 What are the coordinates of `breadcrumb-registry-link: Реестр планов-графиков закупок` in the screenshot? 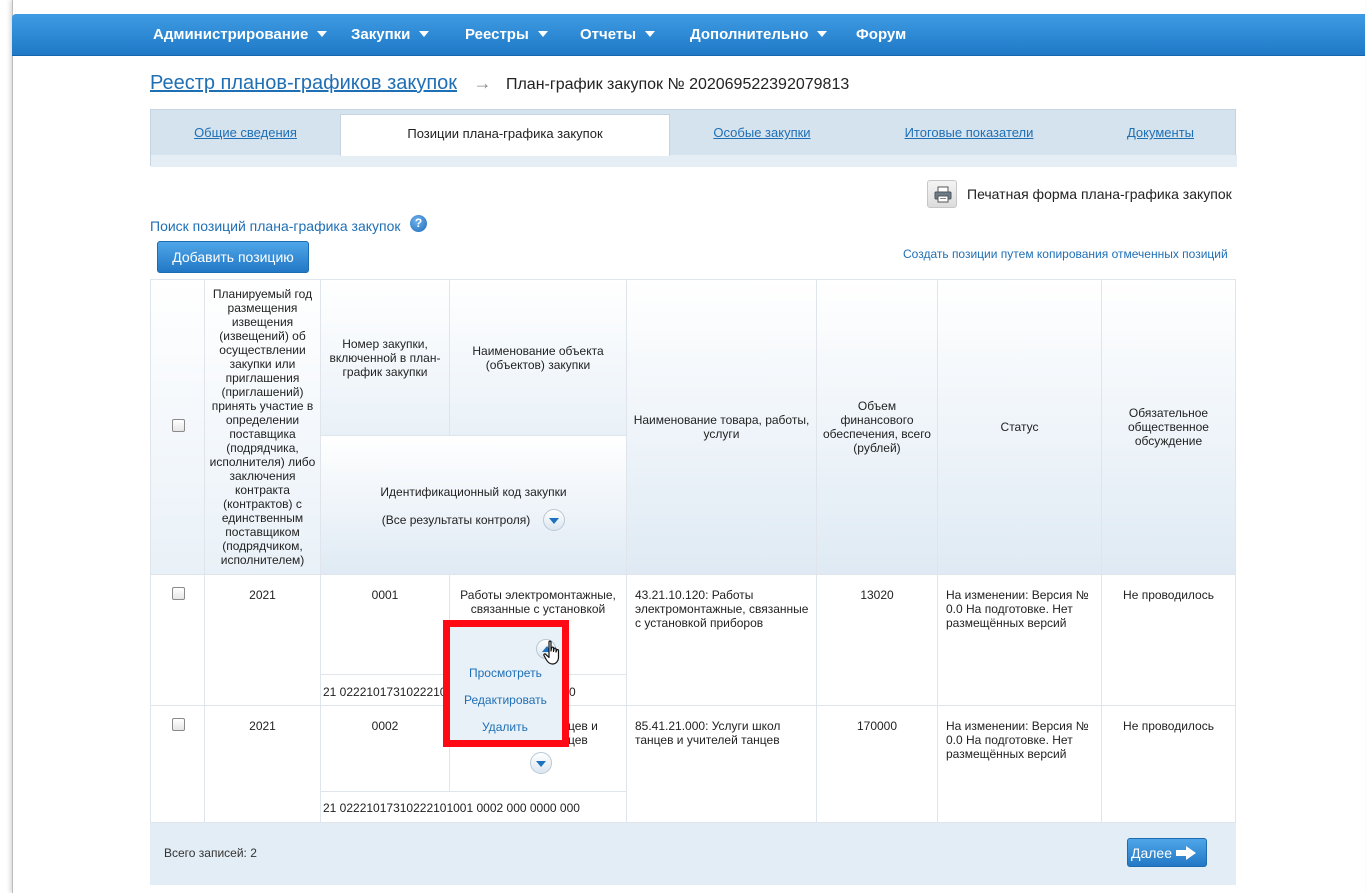 It's located at (303, 83).